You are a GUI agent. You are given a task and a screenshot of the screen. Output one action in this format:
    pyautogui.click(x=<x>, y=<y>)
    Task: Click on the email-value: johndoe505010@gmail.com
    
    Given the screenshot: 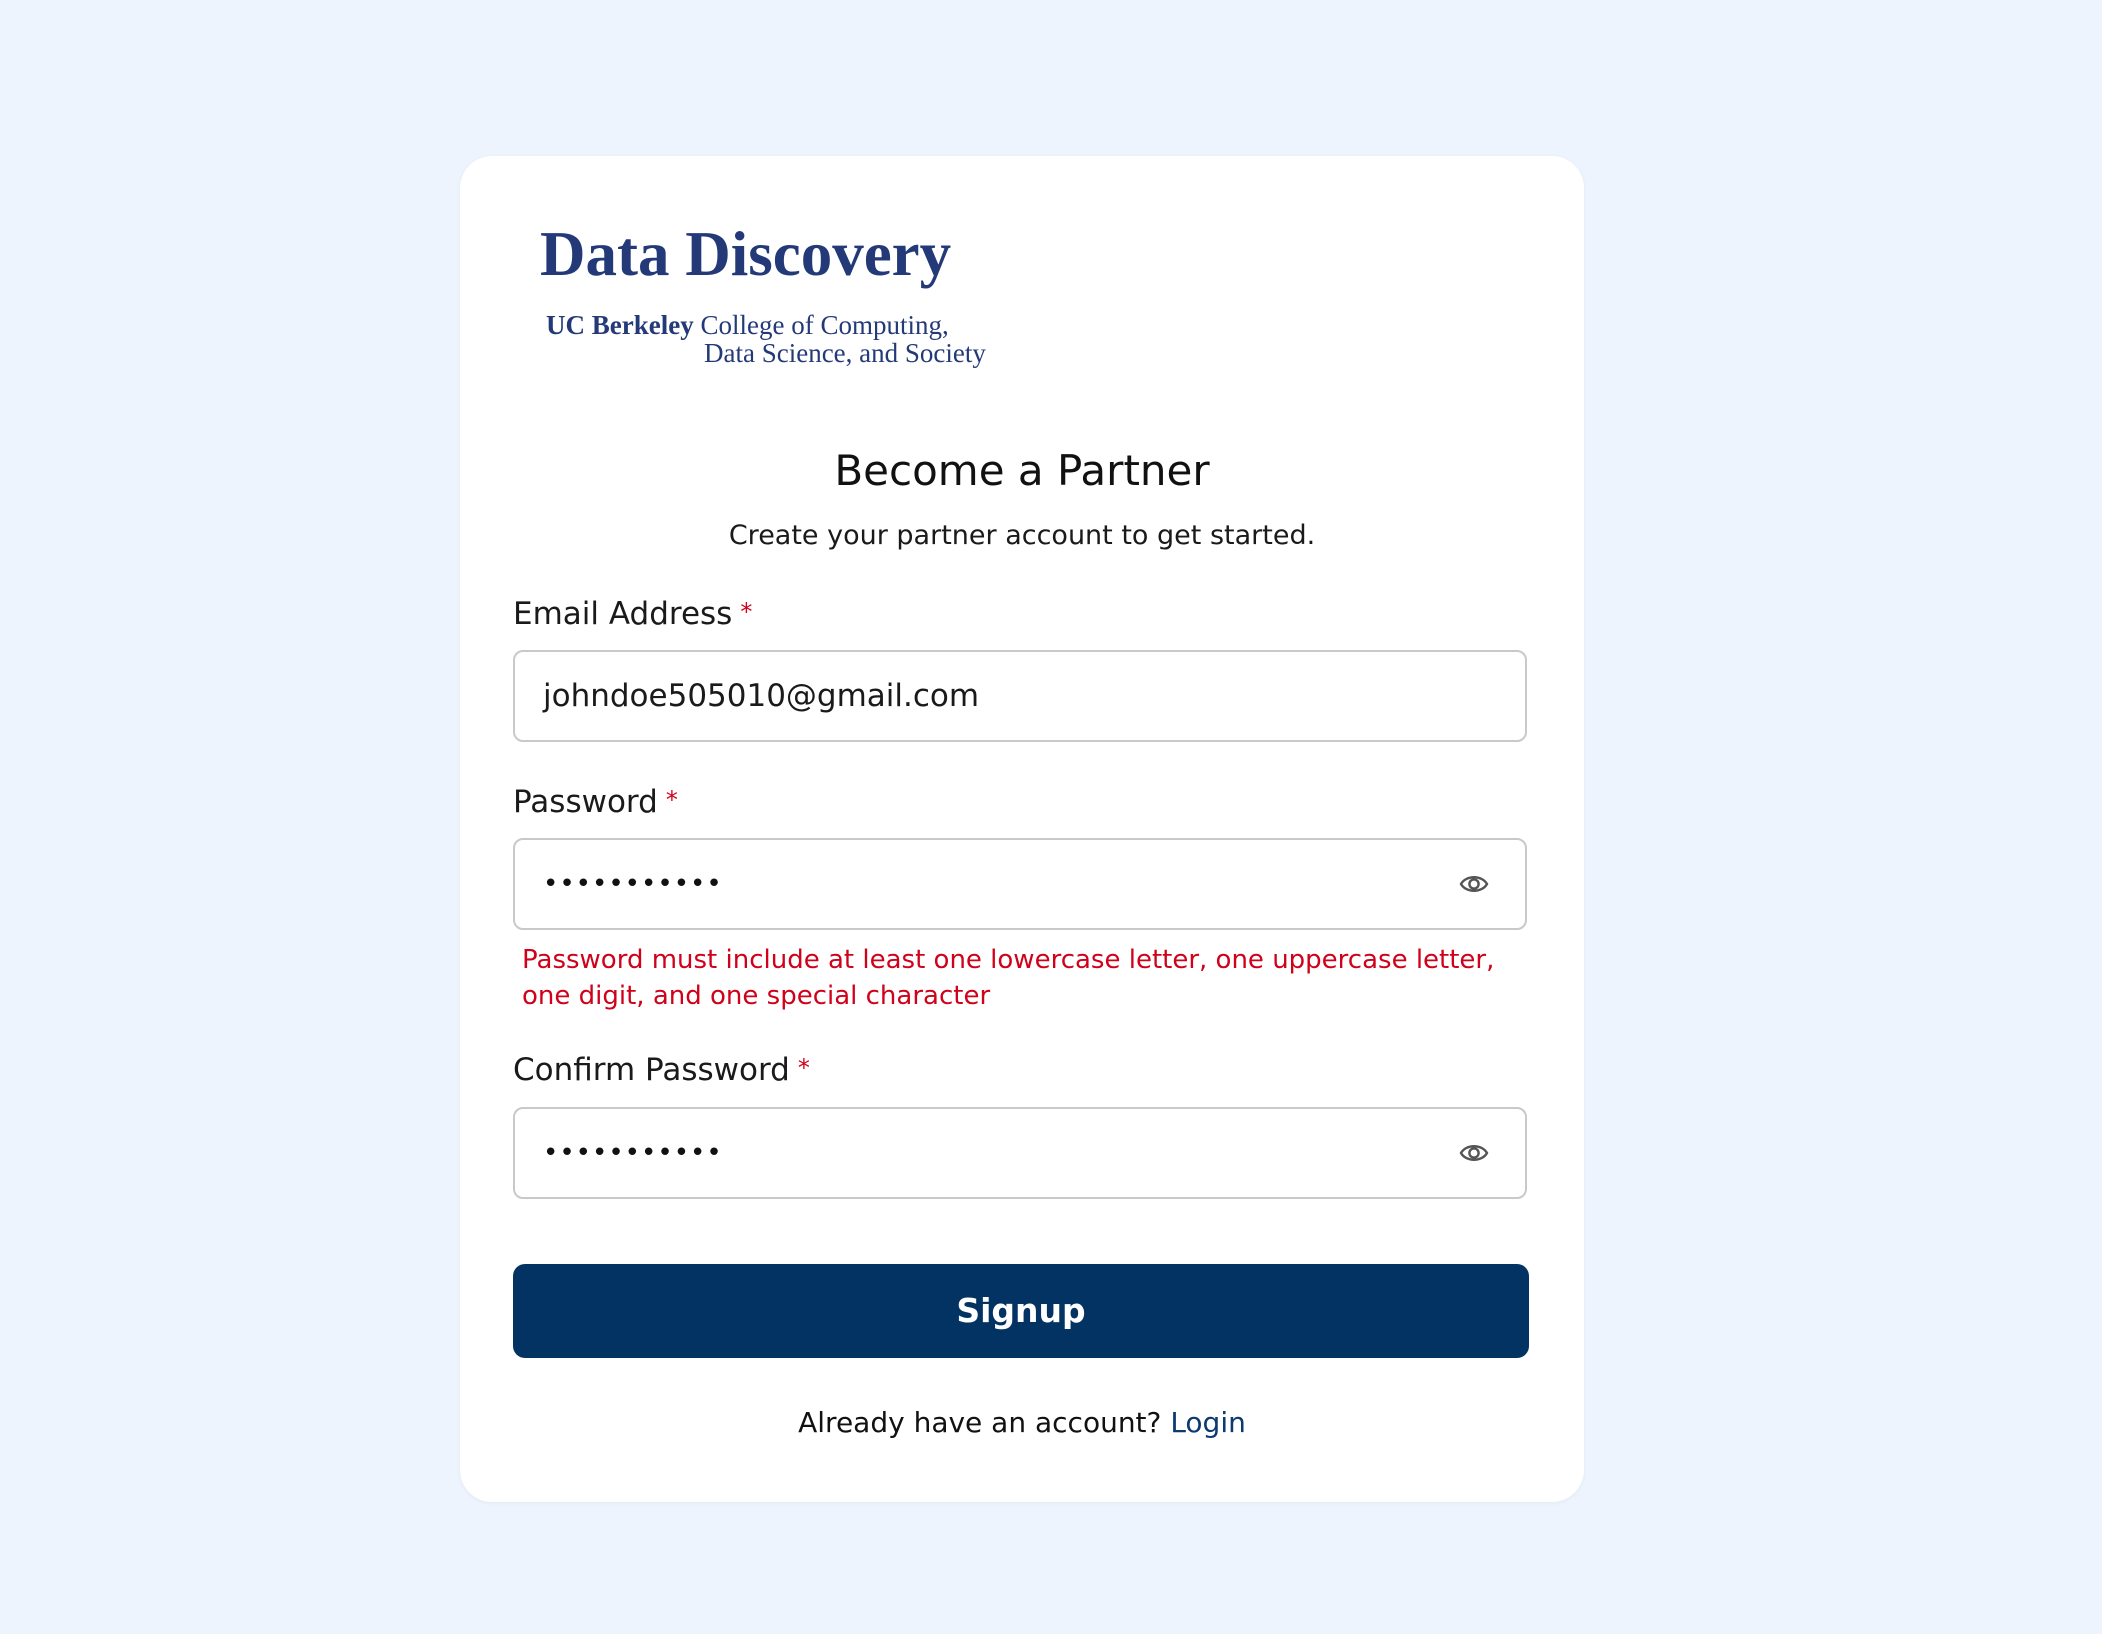 What is the action you would take?
    pyautogui.click(x=761, y=696)
    